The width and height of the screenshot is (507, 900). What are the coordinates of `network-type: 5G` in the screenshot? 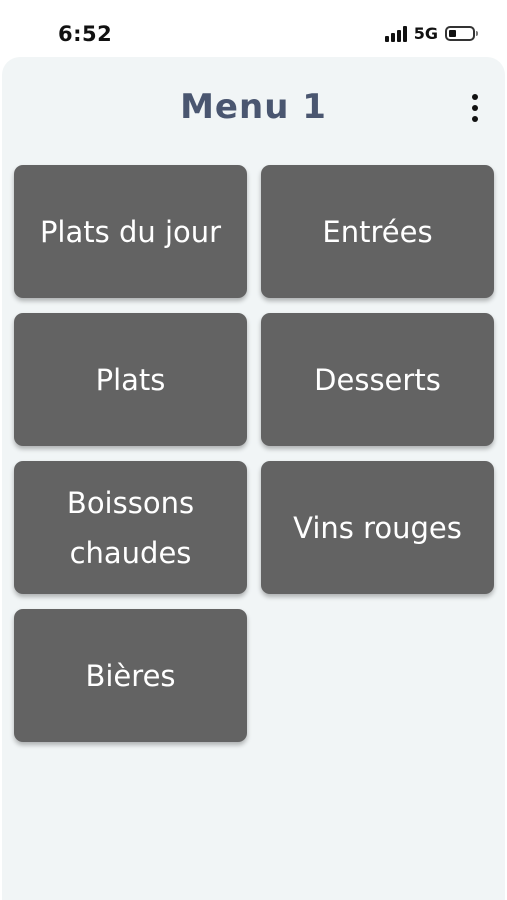 It's located at (425, 33).